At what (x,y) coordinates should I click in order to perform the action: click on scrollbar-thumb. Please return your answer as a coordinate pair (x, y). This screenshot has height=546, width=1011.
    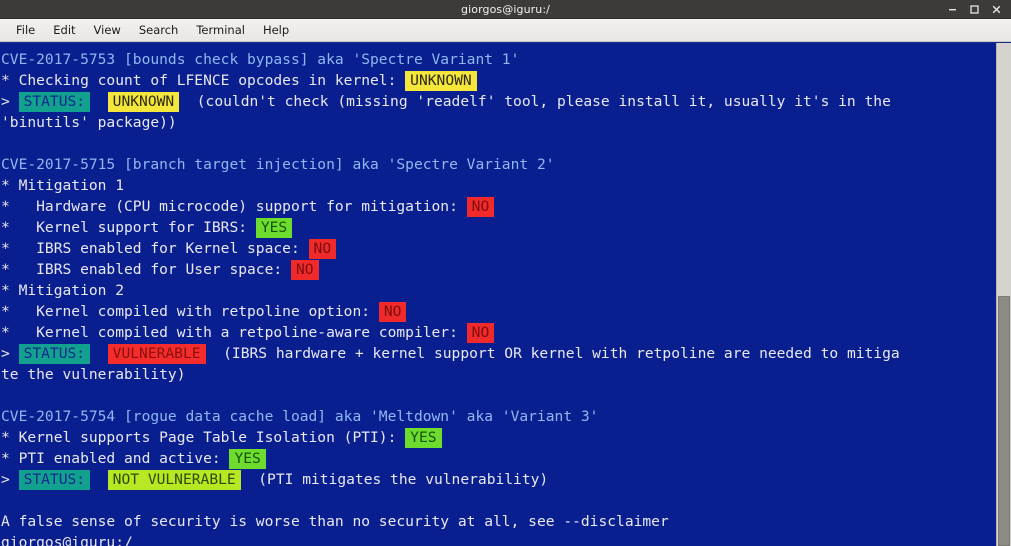
    Looking at the image, I should click on (1004, 421).